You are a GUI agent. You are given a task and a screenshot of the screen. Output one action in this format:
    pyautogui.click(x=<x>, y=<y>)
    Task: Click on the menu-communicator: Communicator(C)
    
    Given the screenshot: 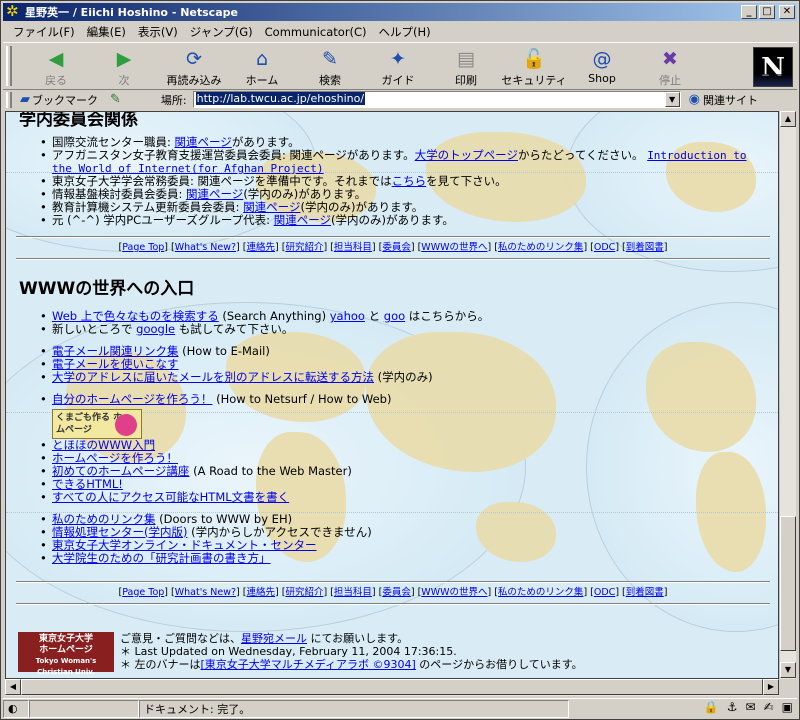 What is the action you would take?
    pyautogui.click(x=316, y=32)
    